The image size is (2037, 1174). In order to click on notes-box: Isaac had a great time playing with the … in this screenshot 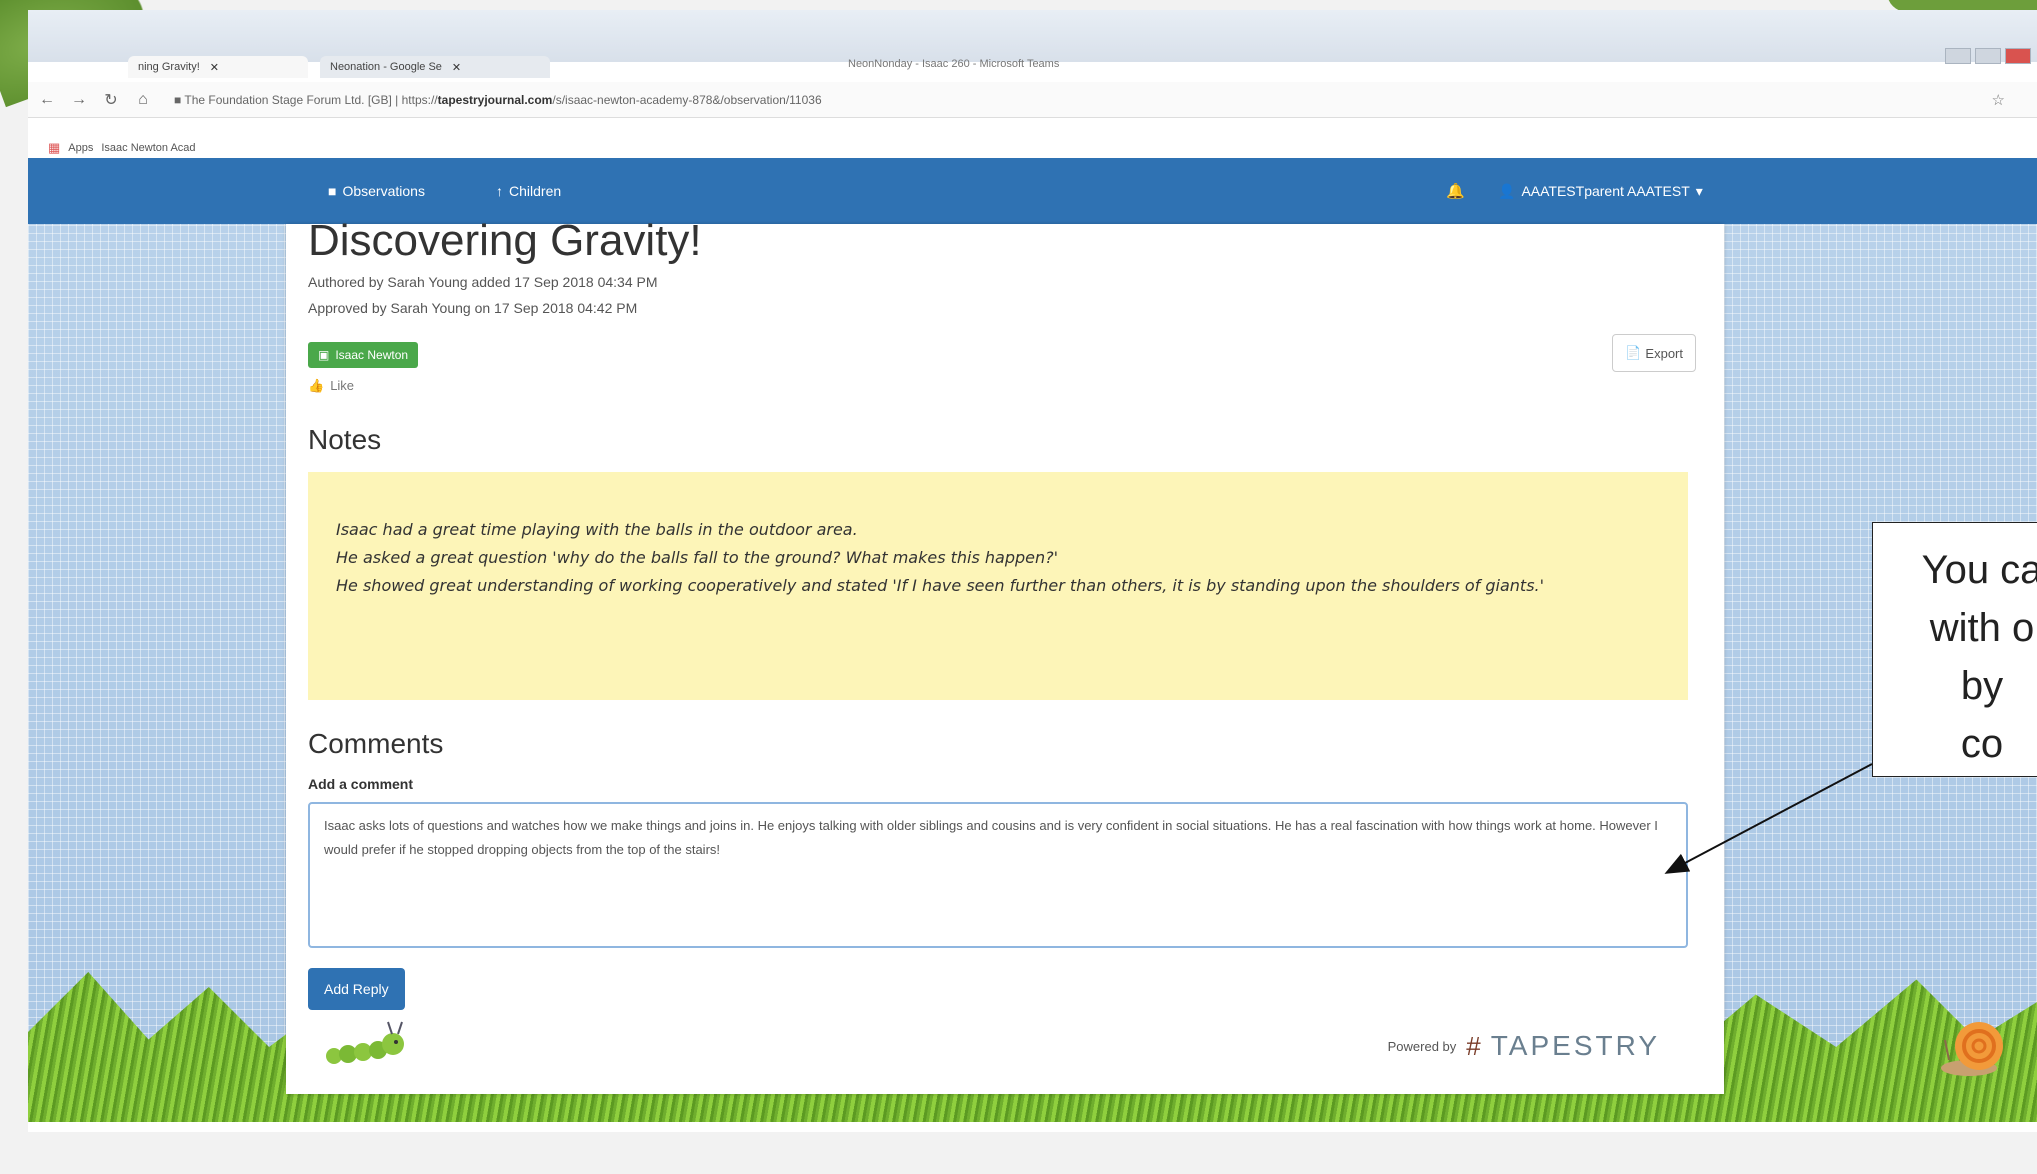, I will do `click(998, 586)`.